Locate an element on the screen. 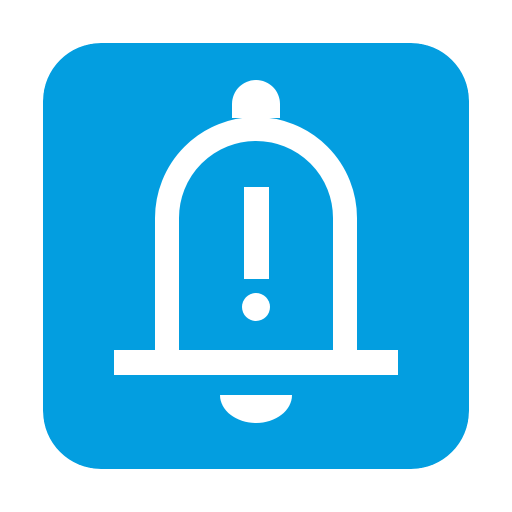  exclamation-dot is located at coordinates (256, 307).